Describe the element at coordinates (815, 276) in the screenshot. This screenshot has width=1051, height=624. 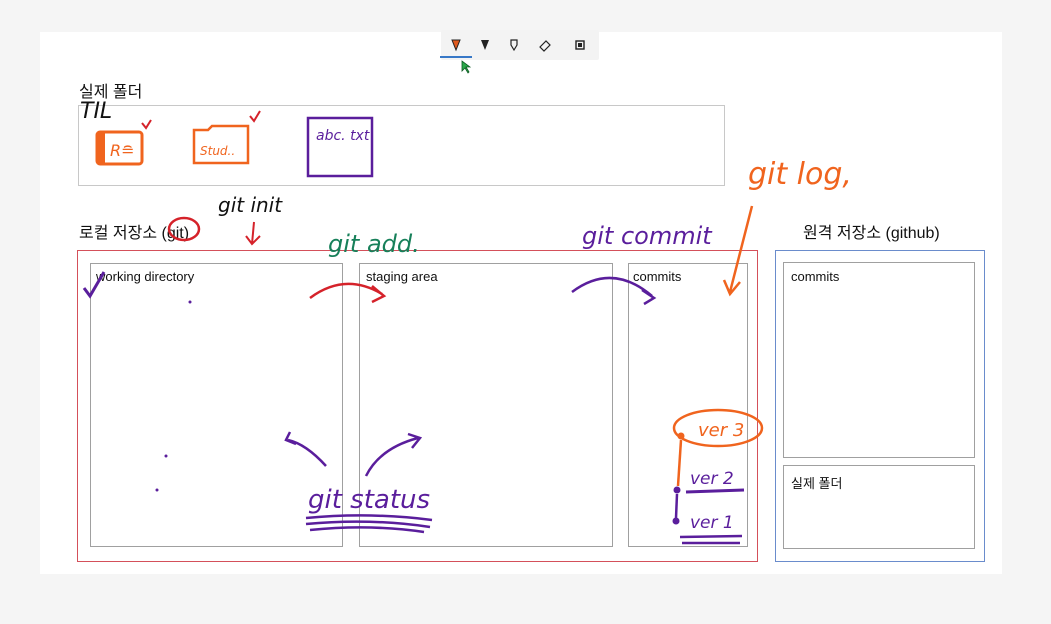
I see `remote-commits-label: commits` at that location.